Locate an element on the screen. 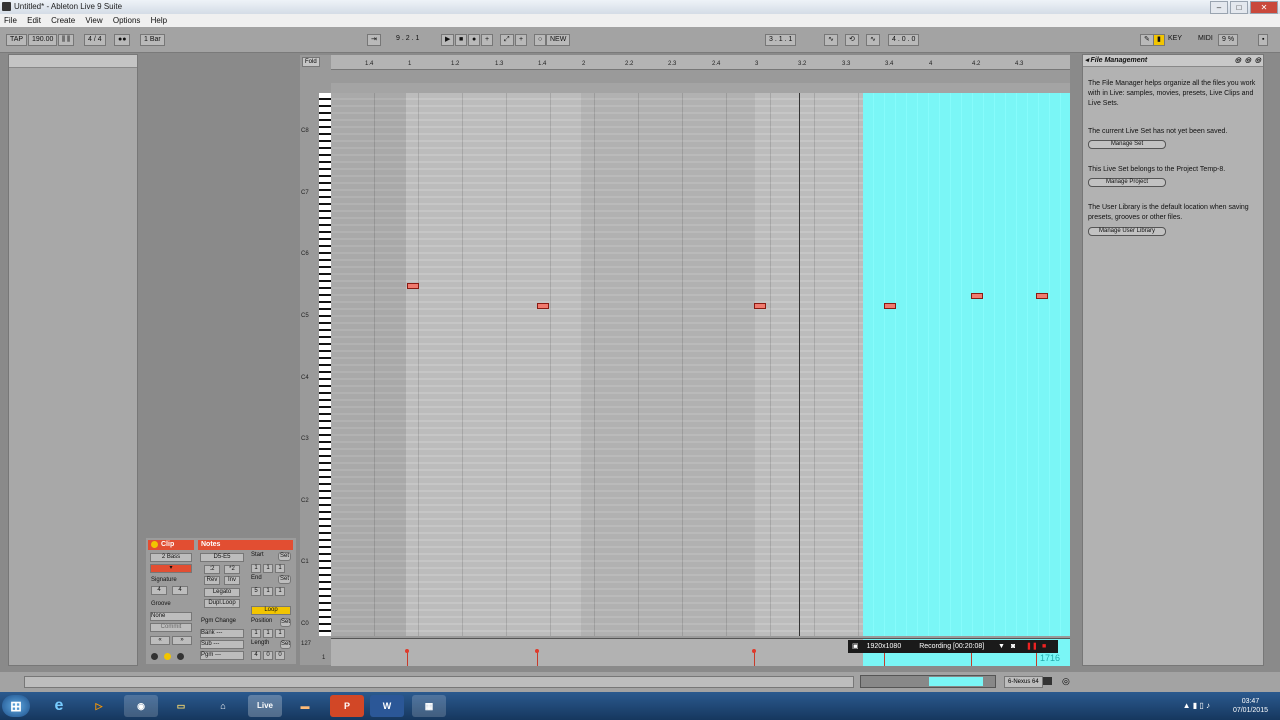  minimize-button: – is located at coordinates (1219, 7).